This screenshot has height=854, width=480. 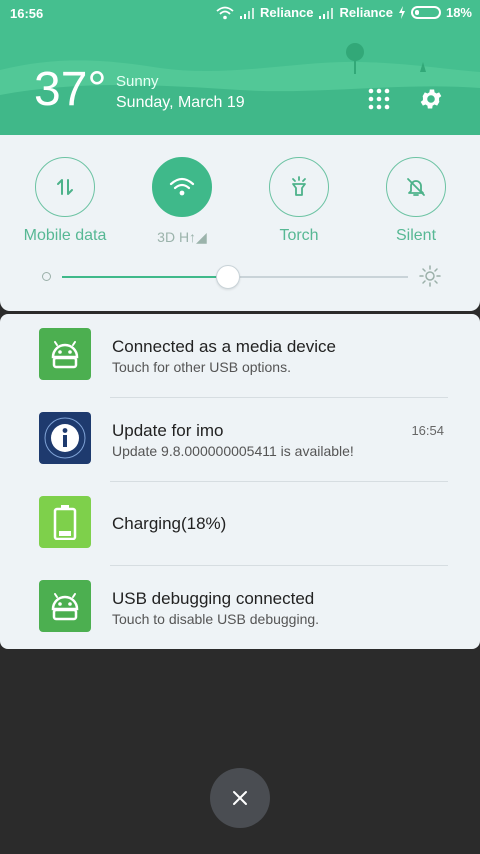 I want to click on carrier-2-label: Reliance, so click(x=366, y=12).